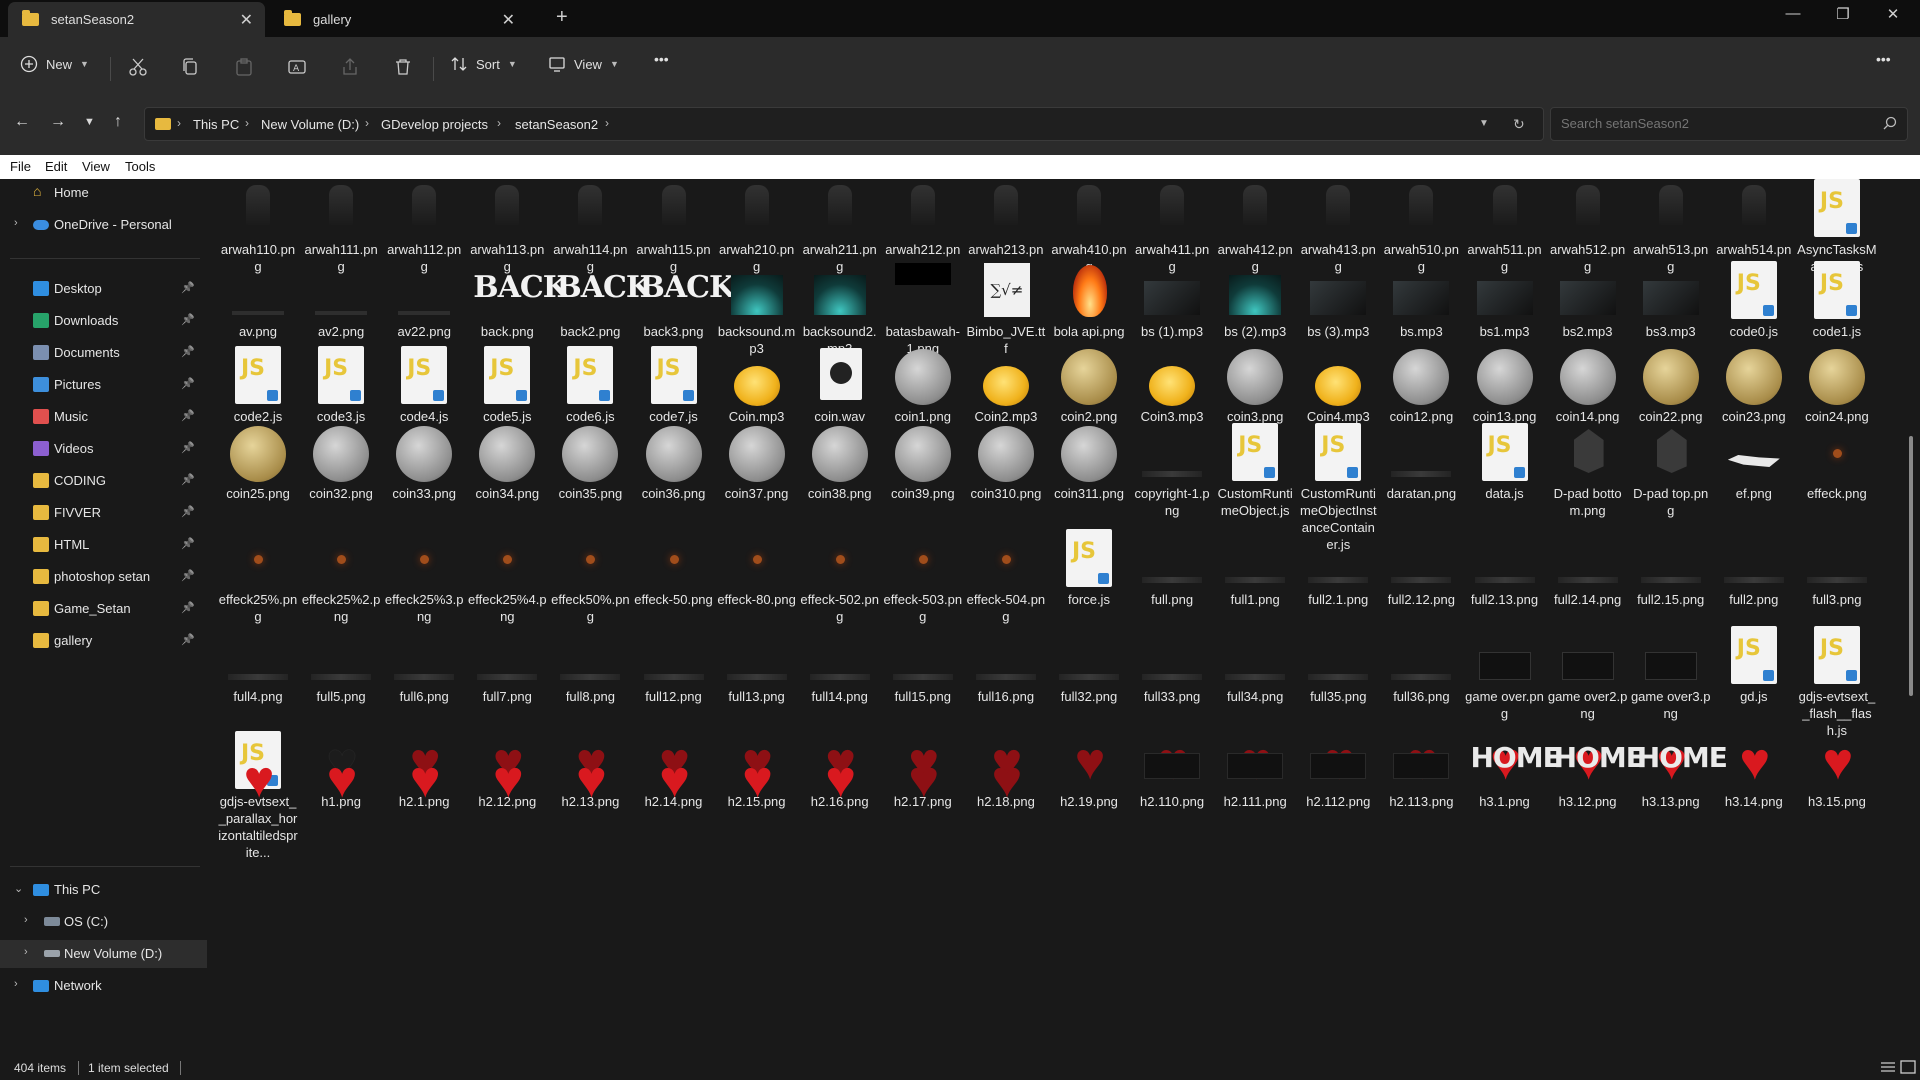 This screenshot has height=1080, width=1920. Describe the element at coordinates (350, 67) in the screenshot. I see `share-icon` at that location.